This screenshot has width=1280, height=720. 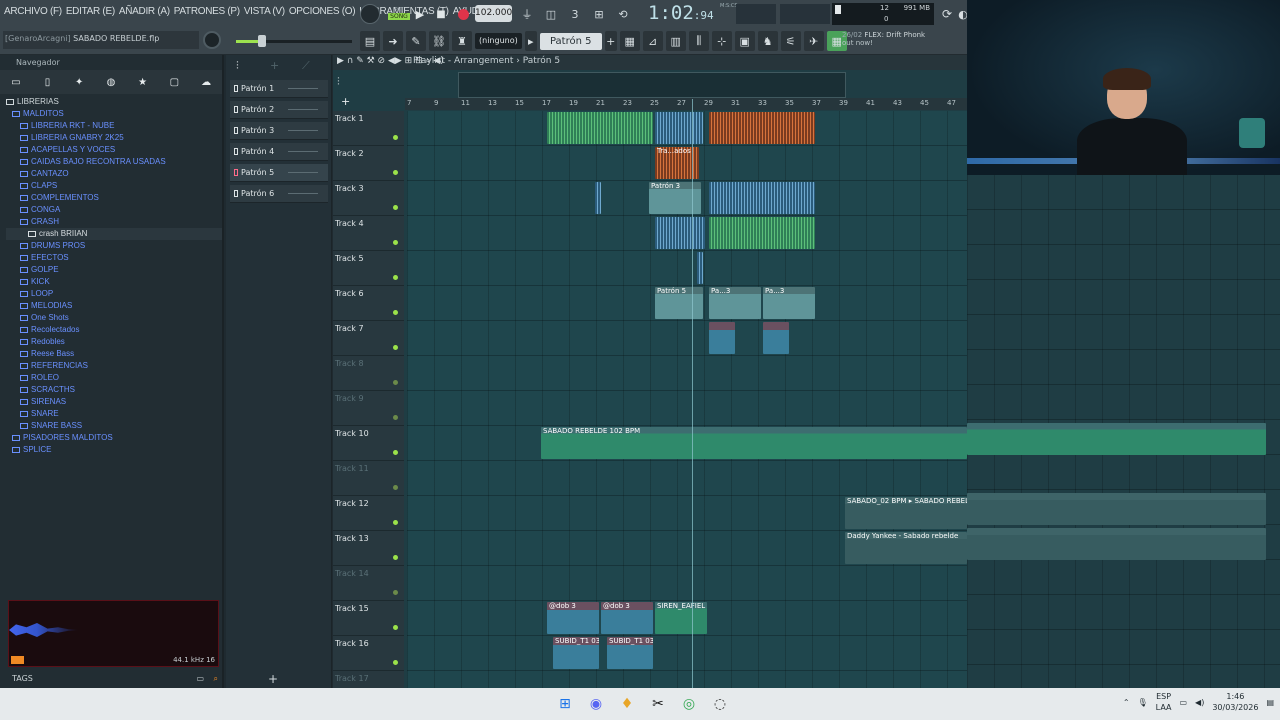 I want to click on mic-icon: ✈, so click(x=813, y=41).